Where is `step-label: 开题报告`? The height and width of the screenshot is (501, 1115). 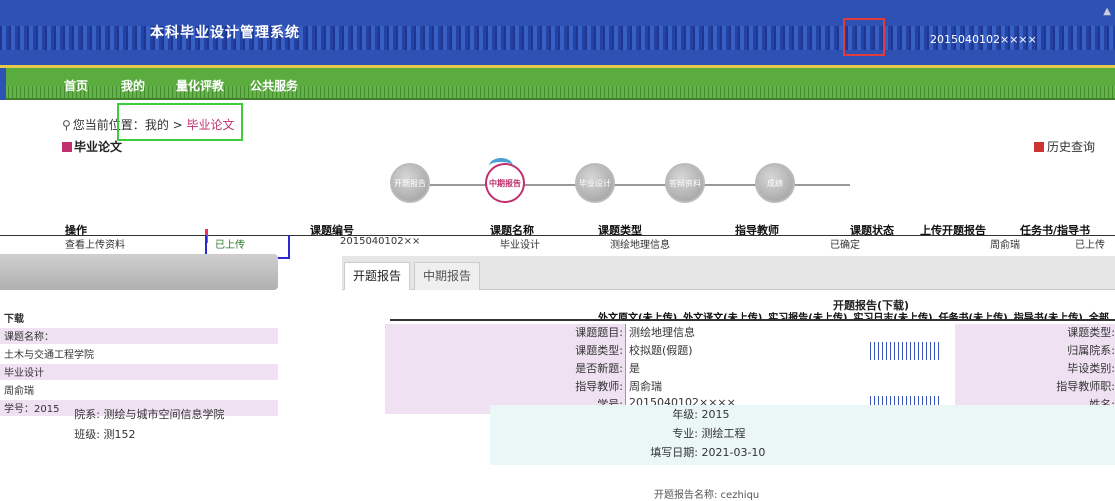 step-label: 开题报告 is located at coordinates (410, 183).